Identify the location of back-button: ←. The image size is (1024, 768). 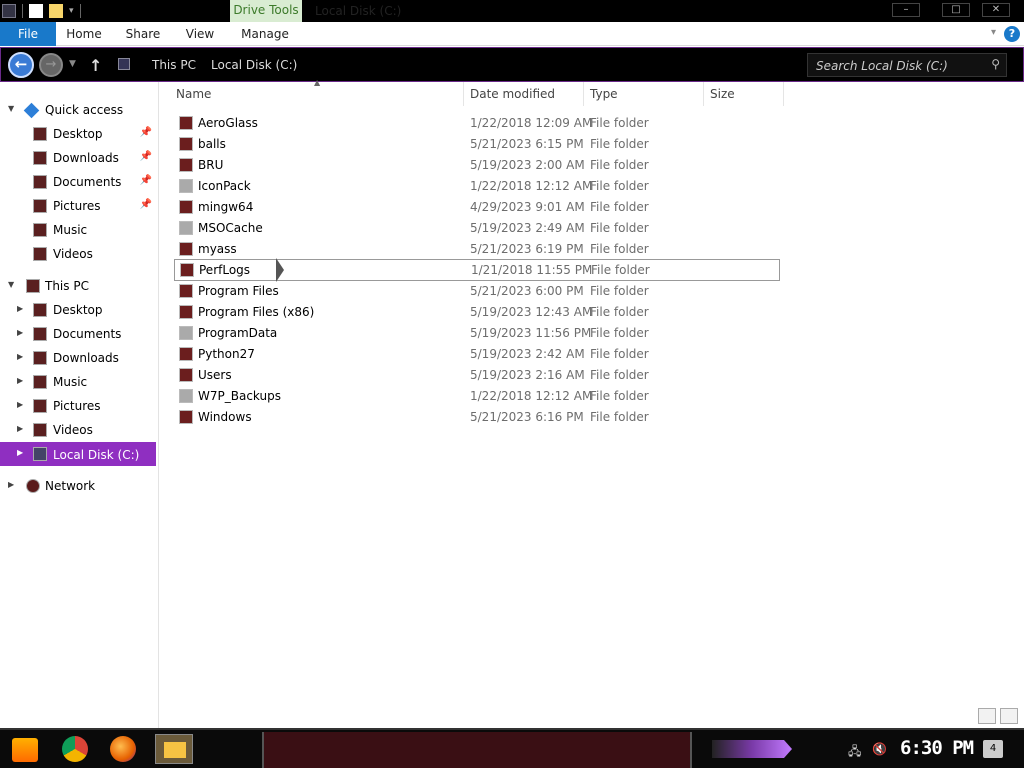
(21, 65).